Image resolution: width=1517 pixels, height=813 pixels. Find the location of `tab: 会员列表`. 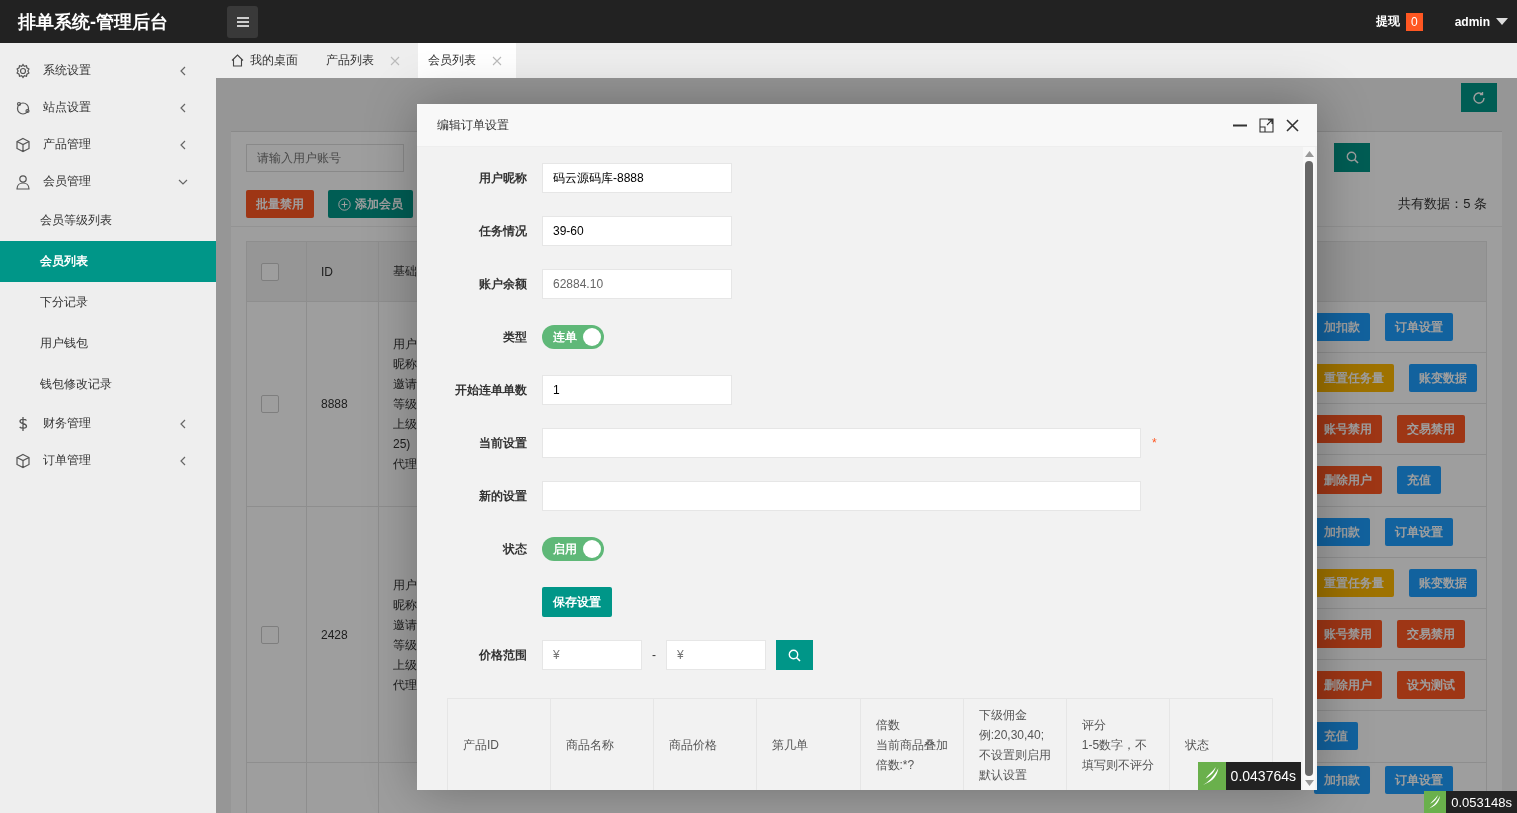

tab: 会员列表 is located at coordinates (467, 60).